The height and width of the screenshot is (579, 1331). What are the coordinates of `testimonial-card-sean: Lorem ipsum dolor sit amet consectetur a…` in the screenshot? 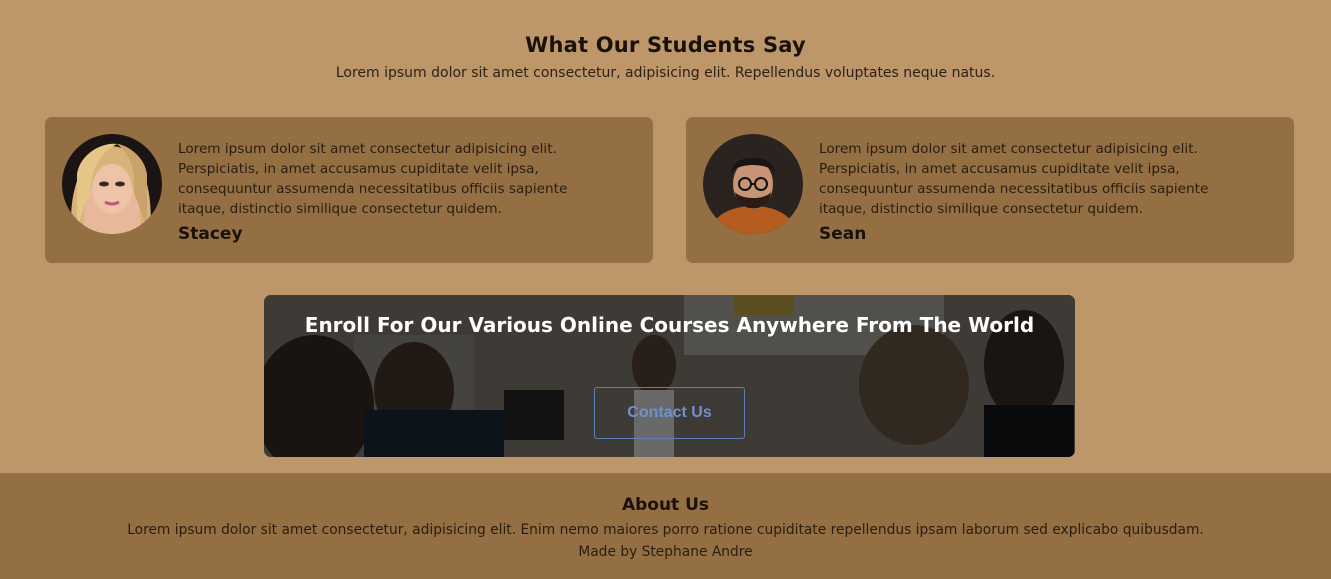 It's located at (990, 190).